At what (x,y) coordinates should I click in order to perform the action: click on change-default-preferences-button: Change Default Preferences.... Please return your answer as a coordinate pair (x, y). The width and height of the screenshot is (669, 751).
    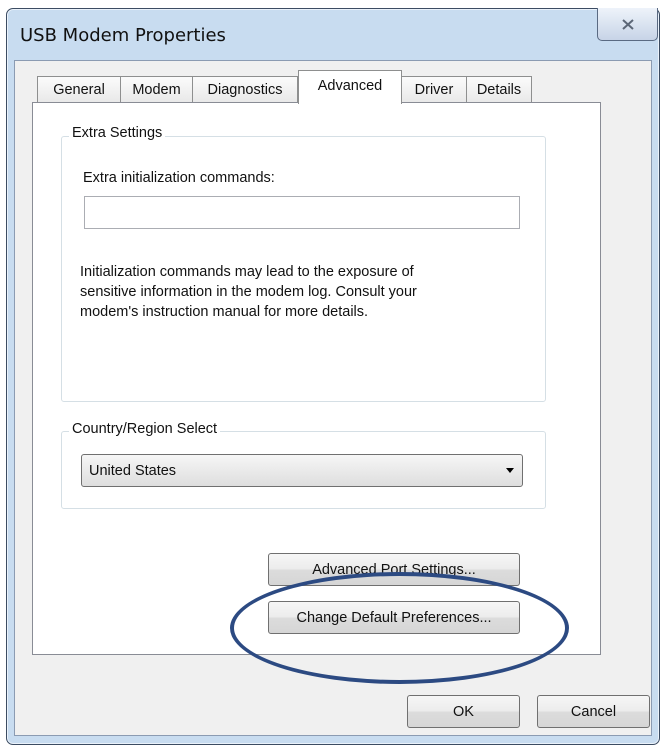
    Looking at the image, I should click on (394, 617).